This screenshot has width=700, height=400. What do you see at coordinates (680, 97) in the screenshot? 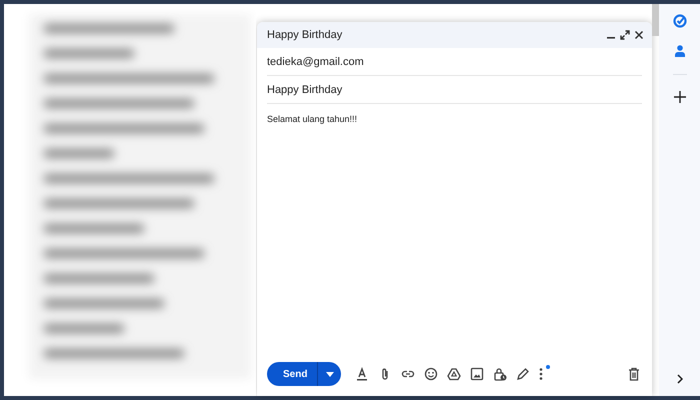
I see `add-icon` at bounding box center [680, 97].